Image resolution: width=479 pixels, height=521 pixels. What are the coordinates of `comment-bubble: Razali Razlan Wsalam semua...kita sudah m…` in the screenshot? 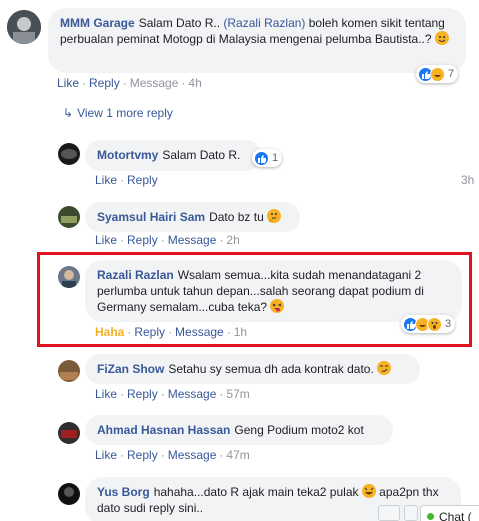 It's located at (273, 291).